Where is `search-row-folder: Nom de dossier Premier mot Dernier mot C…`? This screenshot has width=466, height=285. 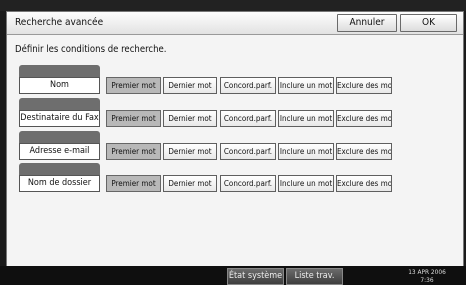 search-row-folder: Nom de dossier Premier mot Dernier mot C… is located at coordinates (235, 180).